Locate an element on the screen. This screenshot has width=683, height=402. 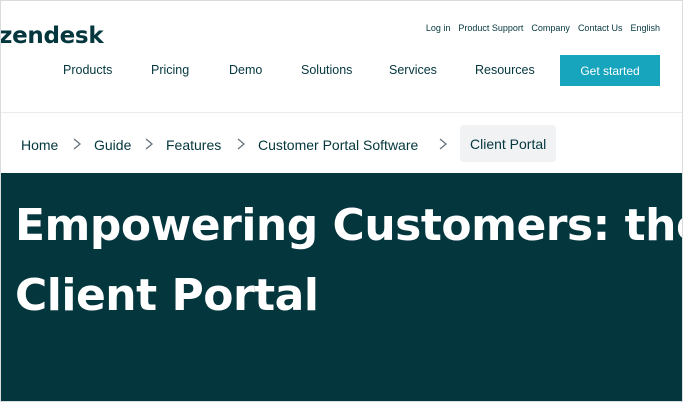
breadcrumb-home: Home is located at coordinates (39, 145).